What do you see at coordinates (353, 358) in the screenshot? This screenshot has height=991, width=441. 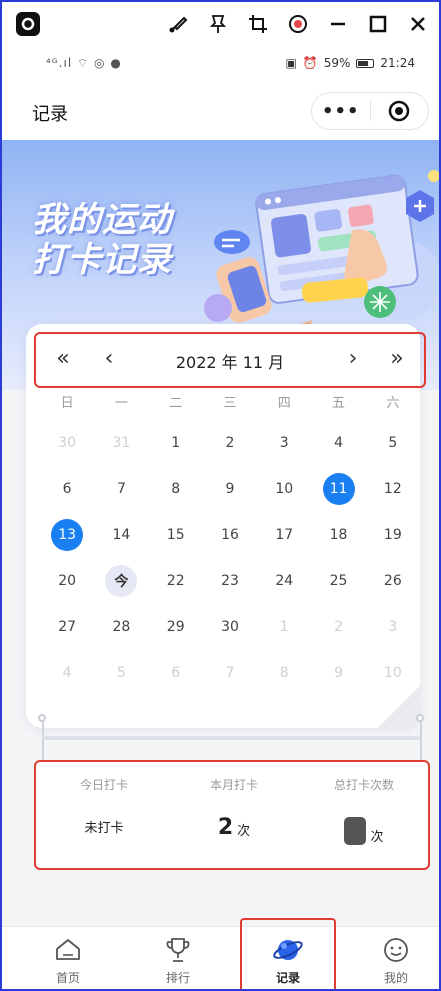 I see `next-month-button: ›` at bounding box center [353, 358].